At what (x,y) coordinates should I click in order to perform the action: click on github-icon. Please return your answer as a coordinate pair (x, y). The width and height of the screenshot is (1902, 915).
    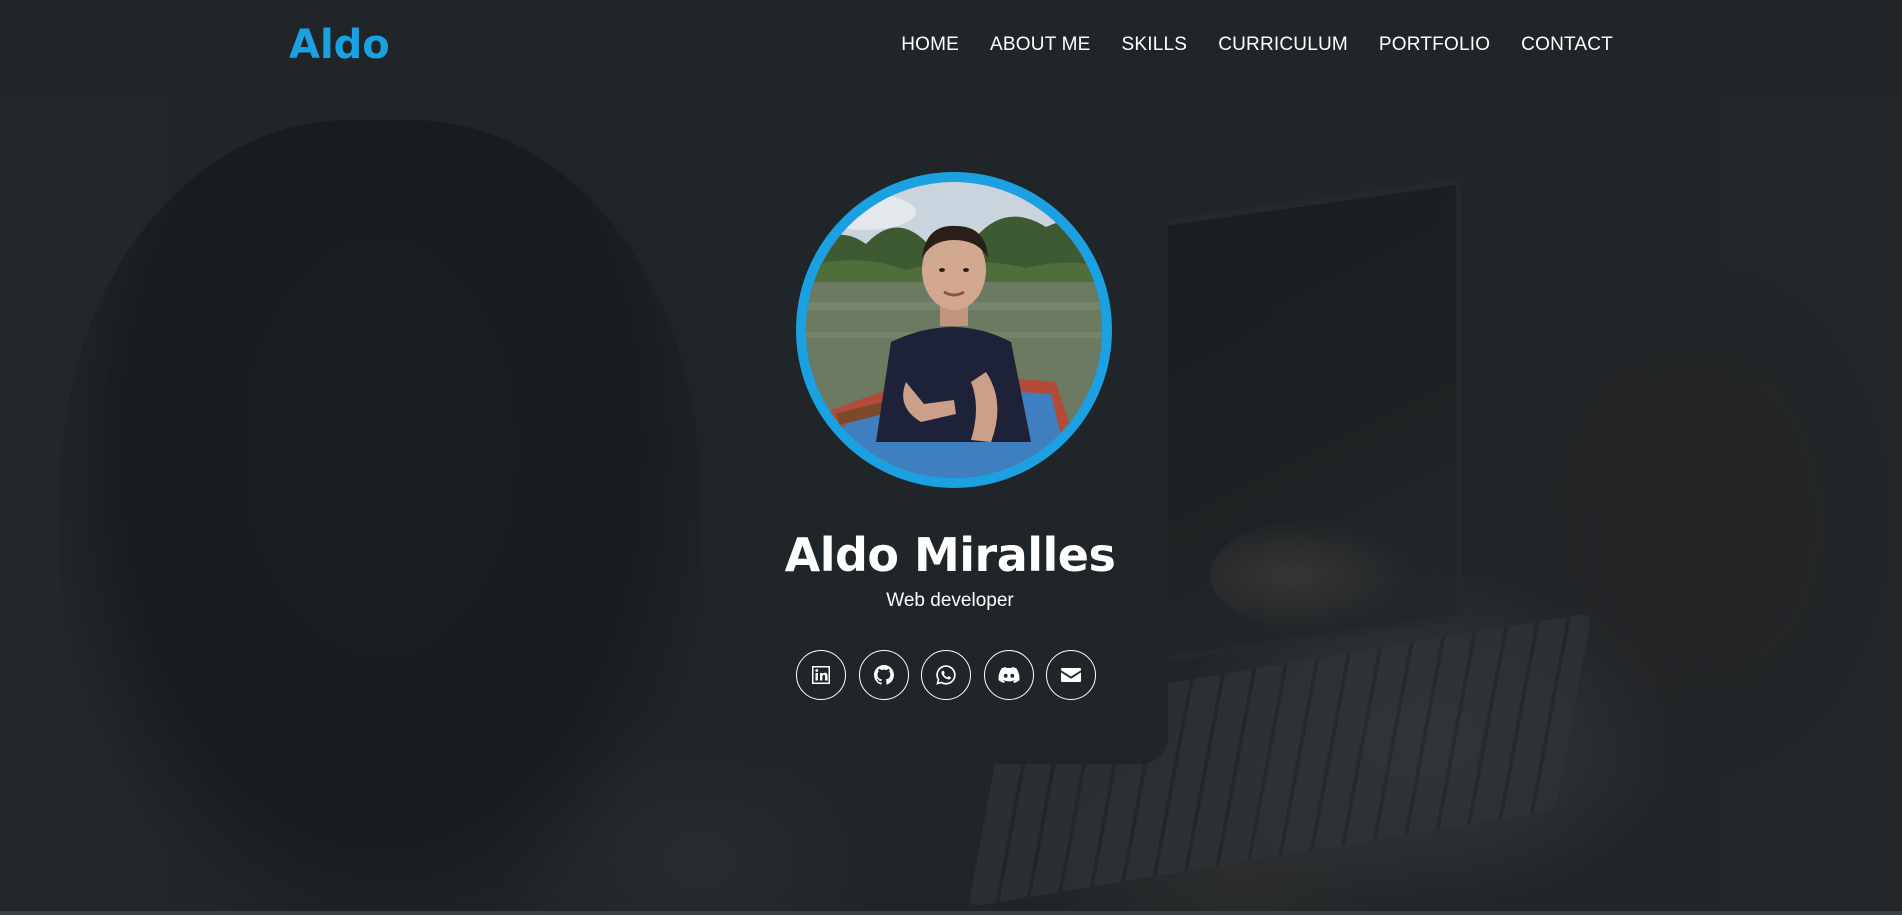
    Looking at the image, I should click on (883, 675).